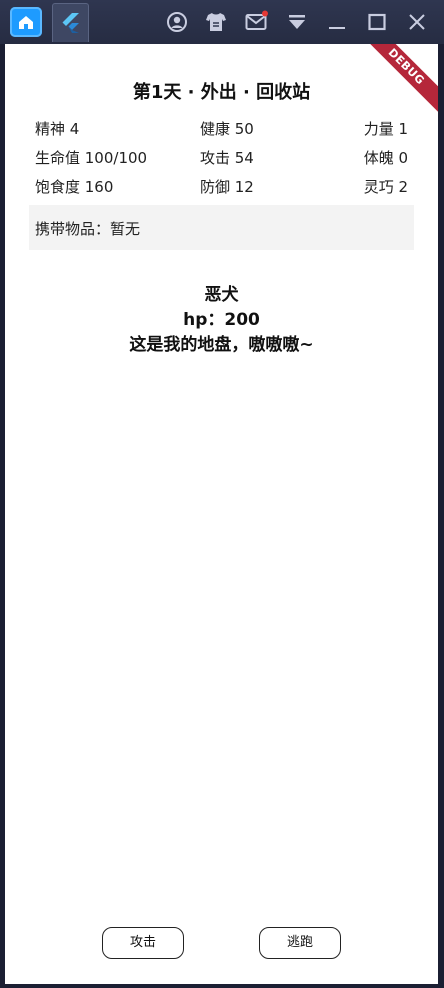 Image resolution: width=444 pixels, height=988 pixels. Describe the element at coordinates (385, 158) in the screenshot. I see `stat-physique: 体魄 0` at that location.